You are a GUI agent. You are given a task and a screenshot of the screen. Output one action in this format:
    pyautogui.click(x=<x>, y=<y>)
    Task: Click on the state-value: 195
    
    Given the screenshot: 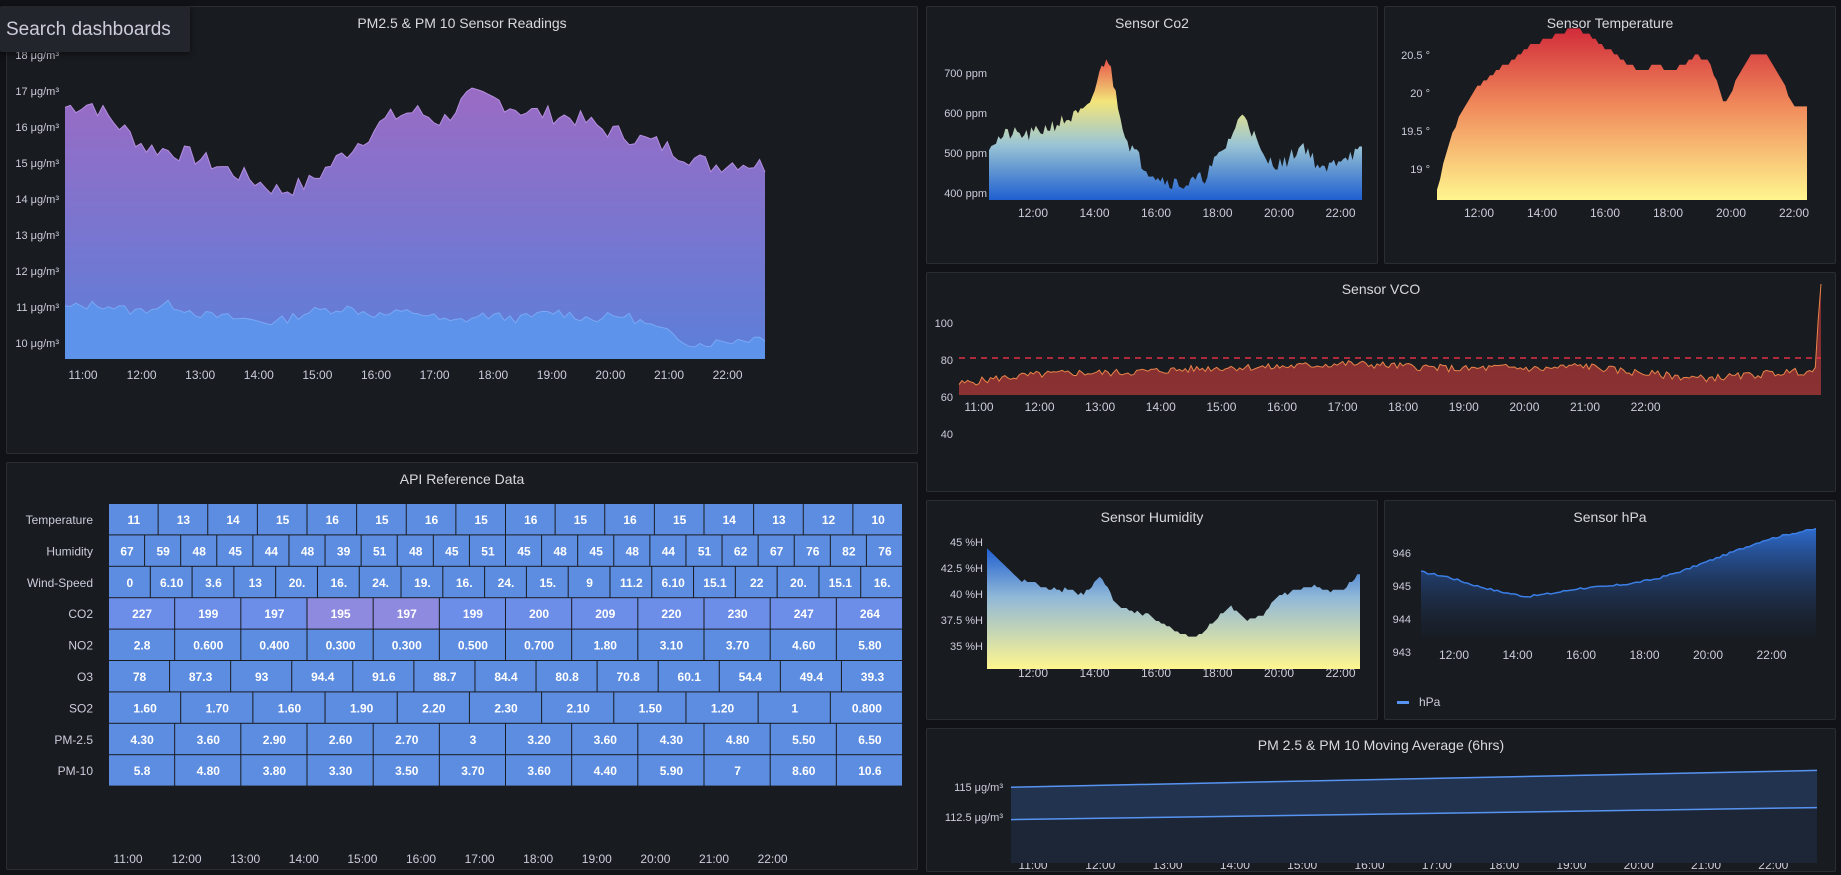 What is the action you would take?
    pyautogui.click(x=341, y=614)
    